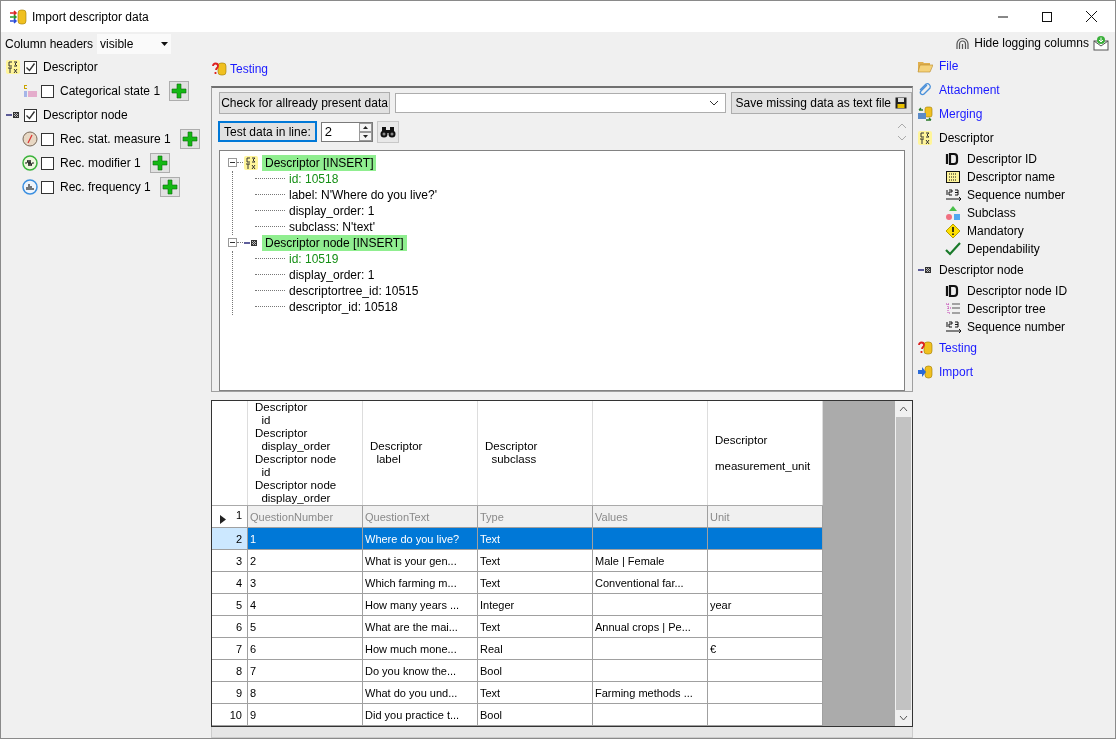 This screenshot has width=1116, height=739. Describe the element at coordinates (953, 177) in the screenshot. I see `name-card-icon` at that location.